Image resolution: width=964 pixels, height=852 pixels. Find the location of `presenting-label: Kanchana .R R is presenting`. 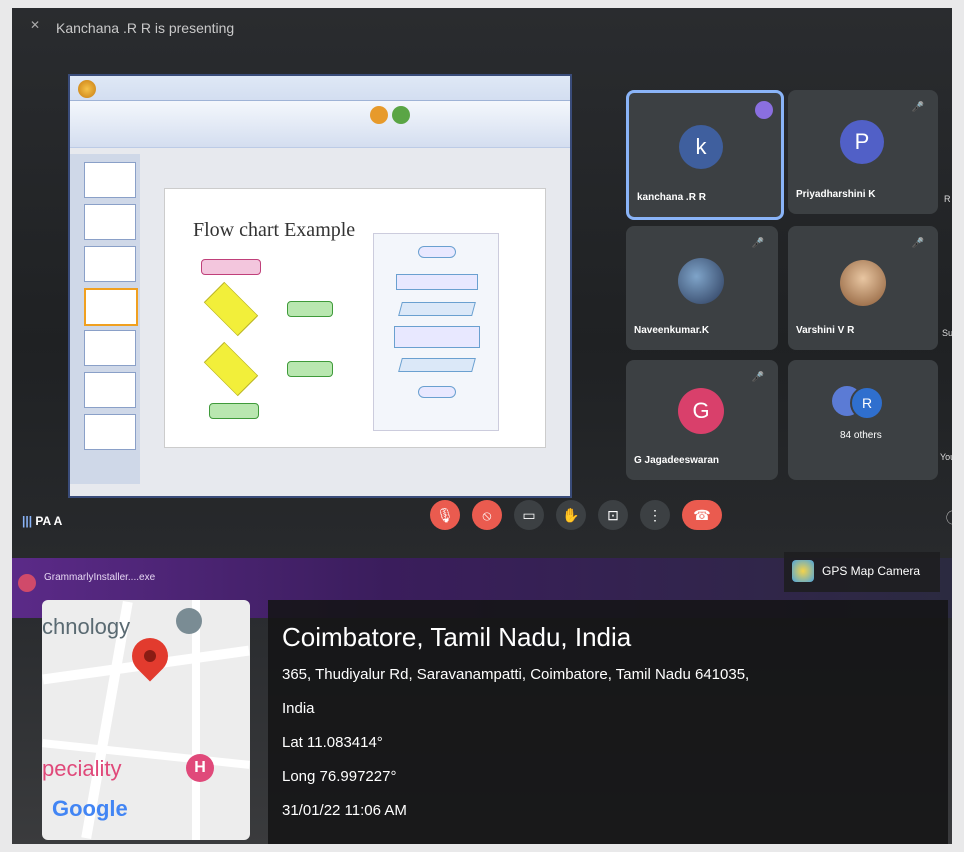

presenting-label: Kanchana .R R is presenting is located at coordinates (145, 28).